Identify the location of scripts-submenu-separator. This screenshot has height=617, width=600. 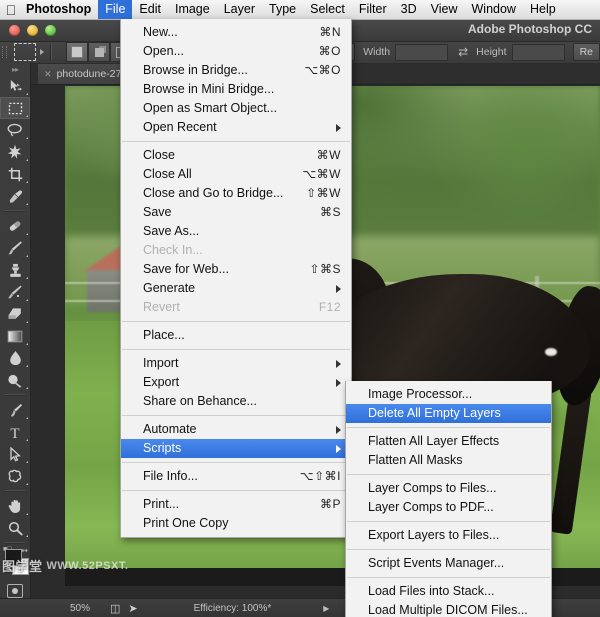
(448, 577).